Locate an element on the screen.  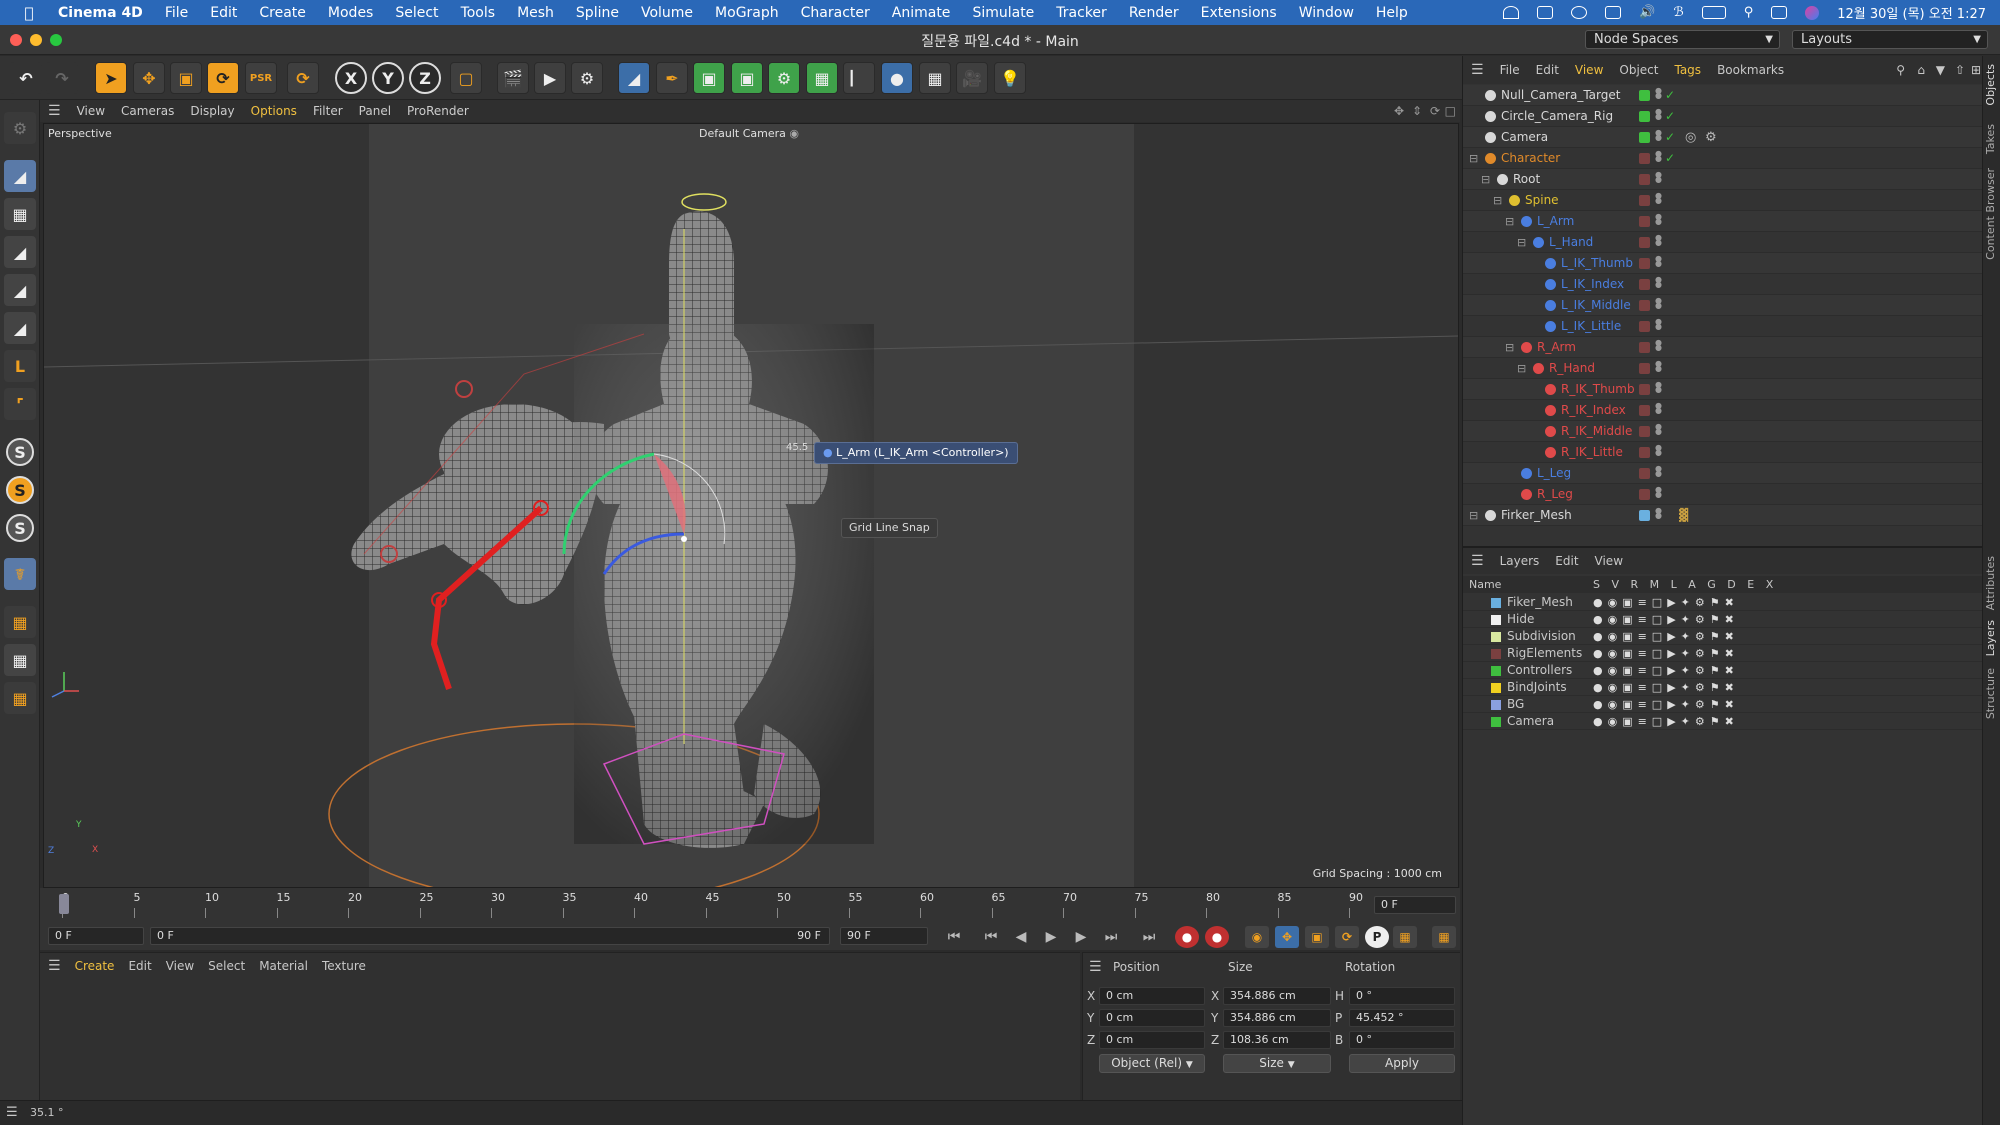
cloner-button: ⚙ is located at coordinates (784, 78).